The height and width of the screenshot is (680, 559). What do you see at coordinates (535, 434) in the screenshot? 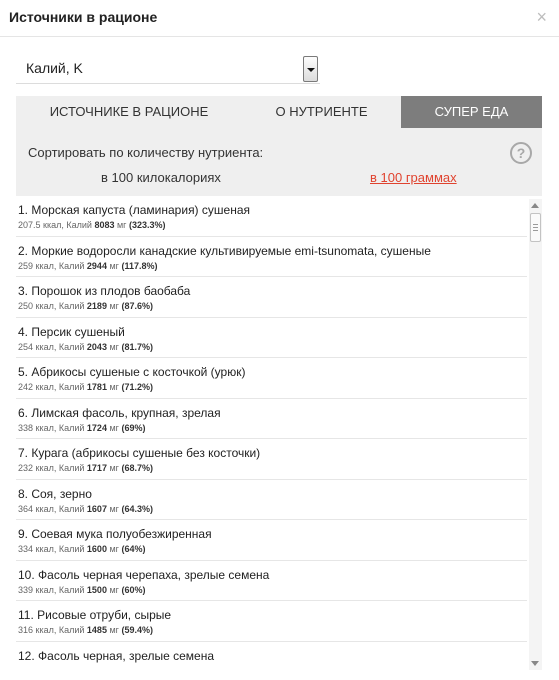
I see `scrollbar` at bounding box center [535, 434].